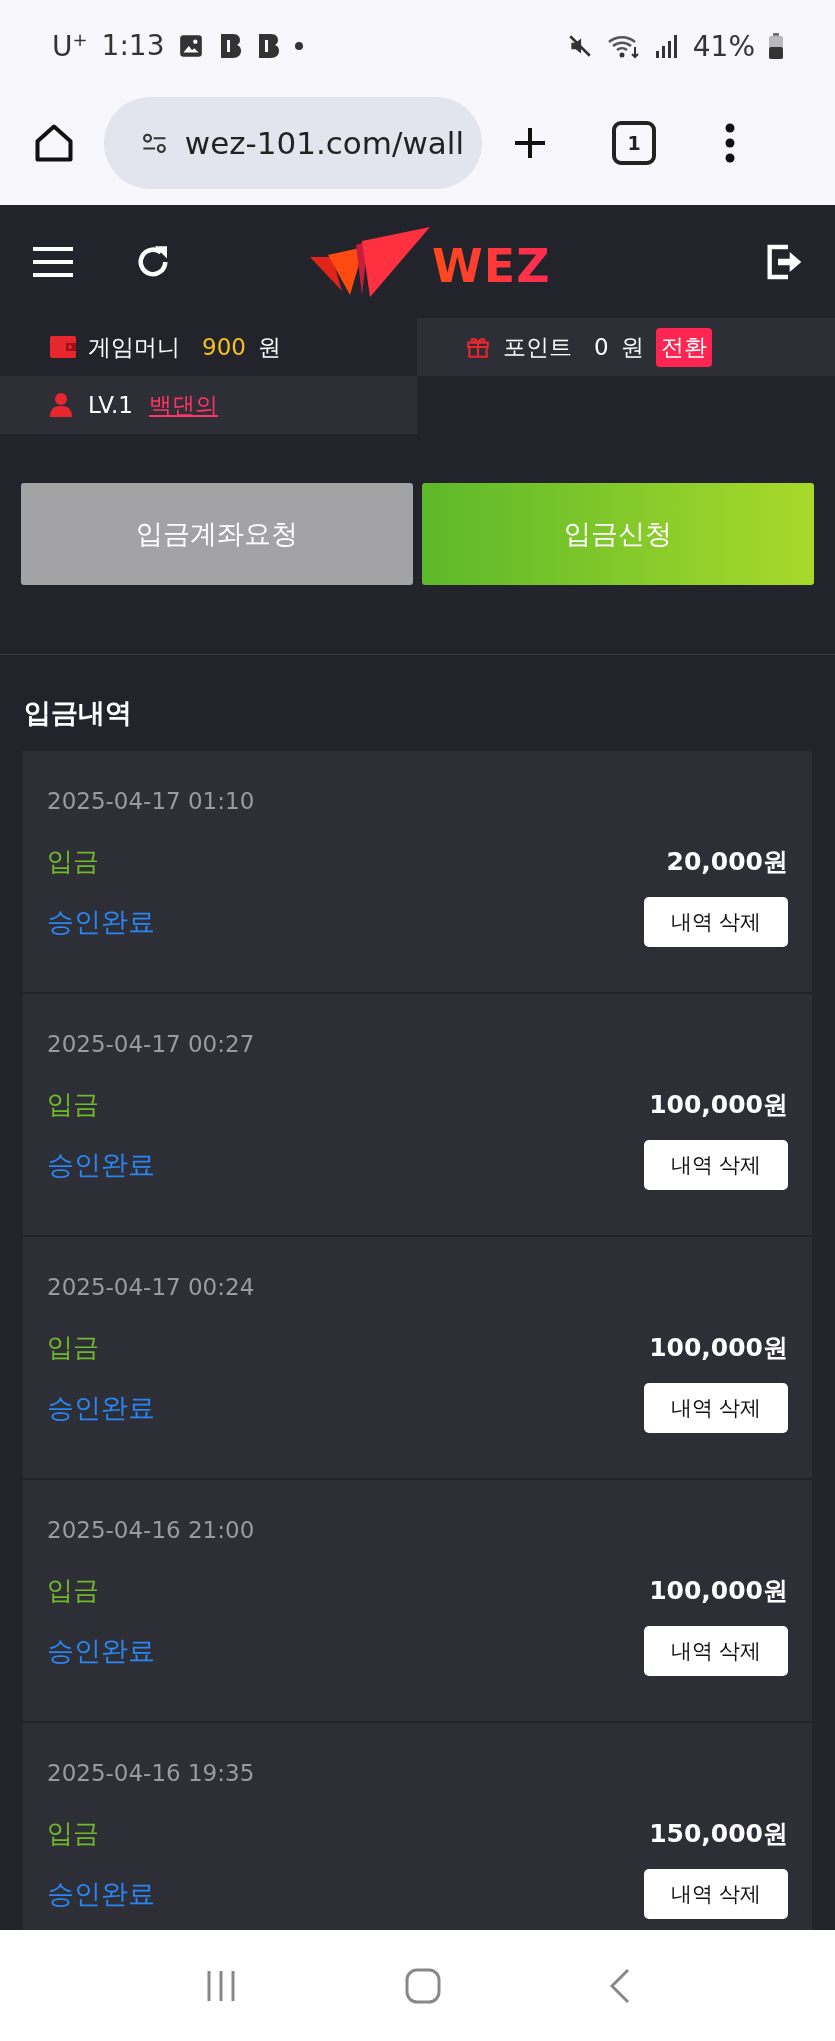 The width and height of the screenshot is (835, 2041). I want to click on more-menu-icon, so click(730, 142).